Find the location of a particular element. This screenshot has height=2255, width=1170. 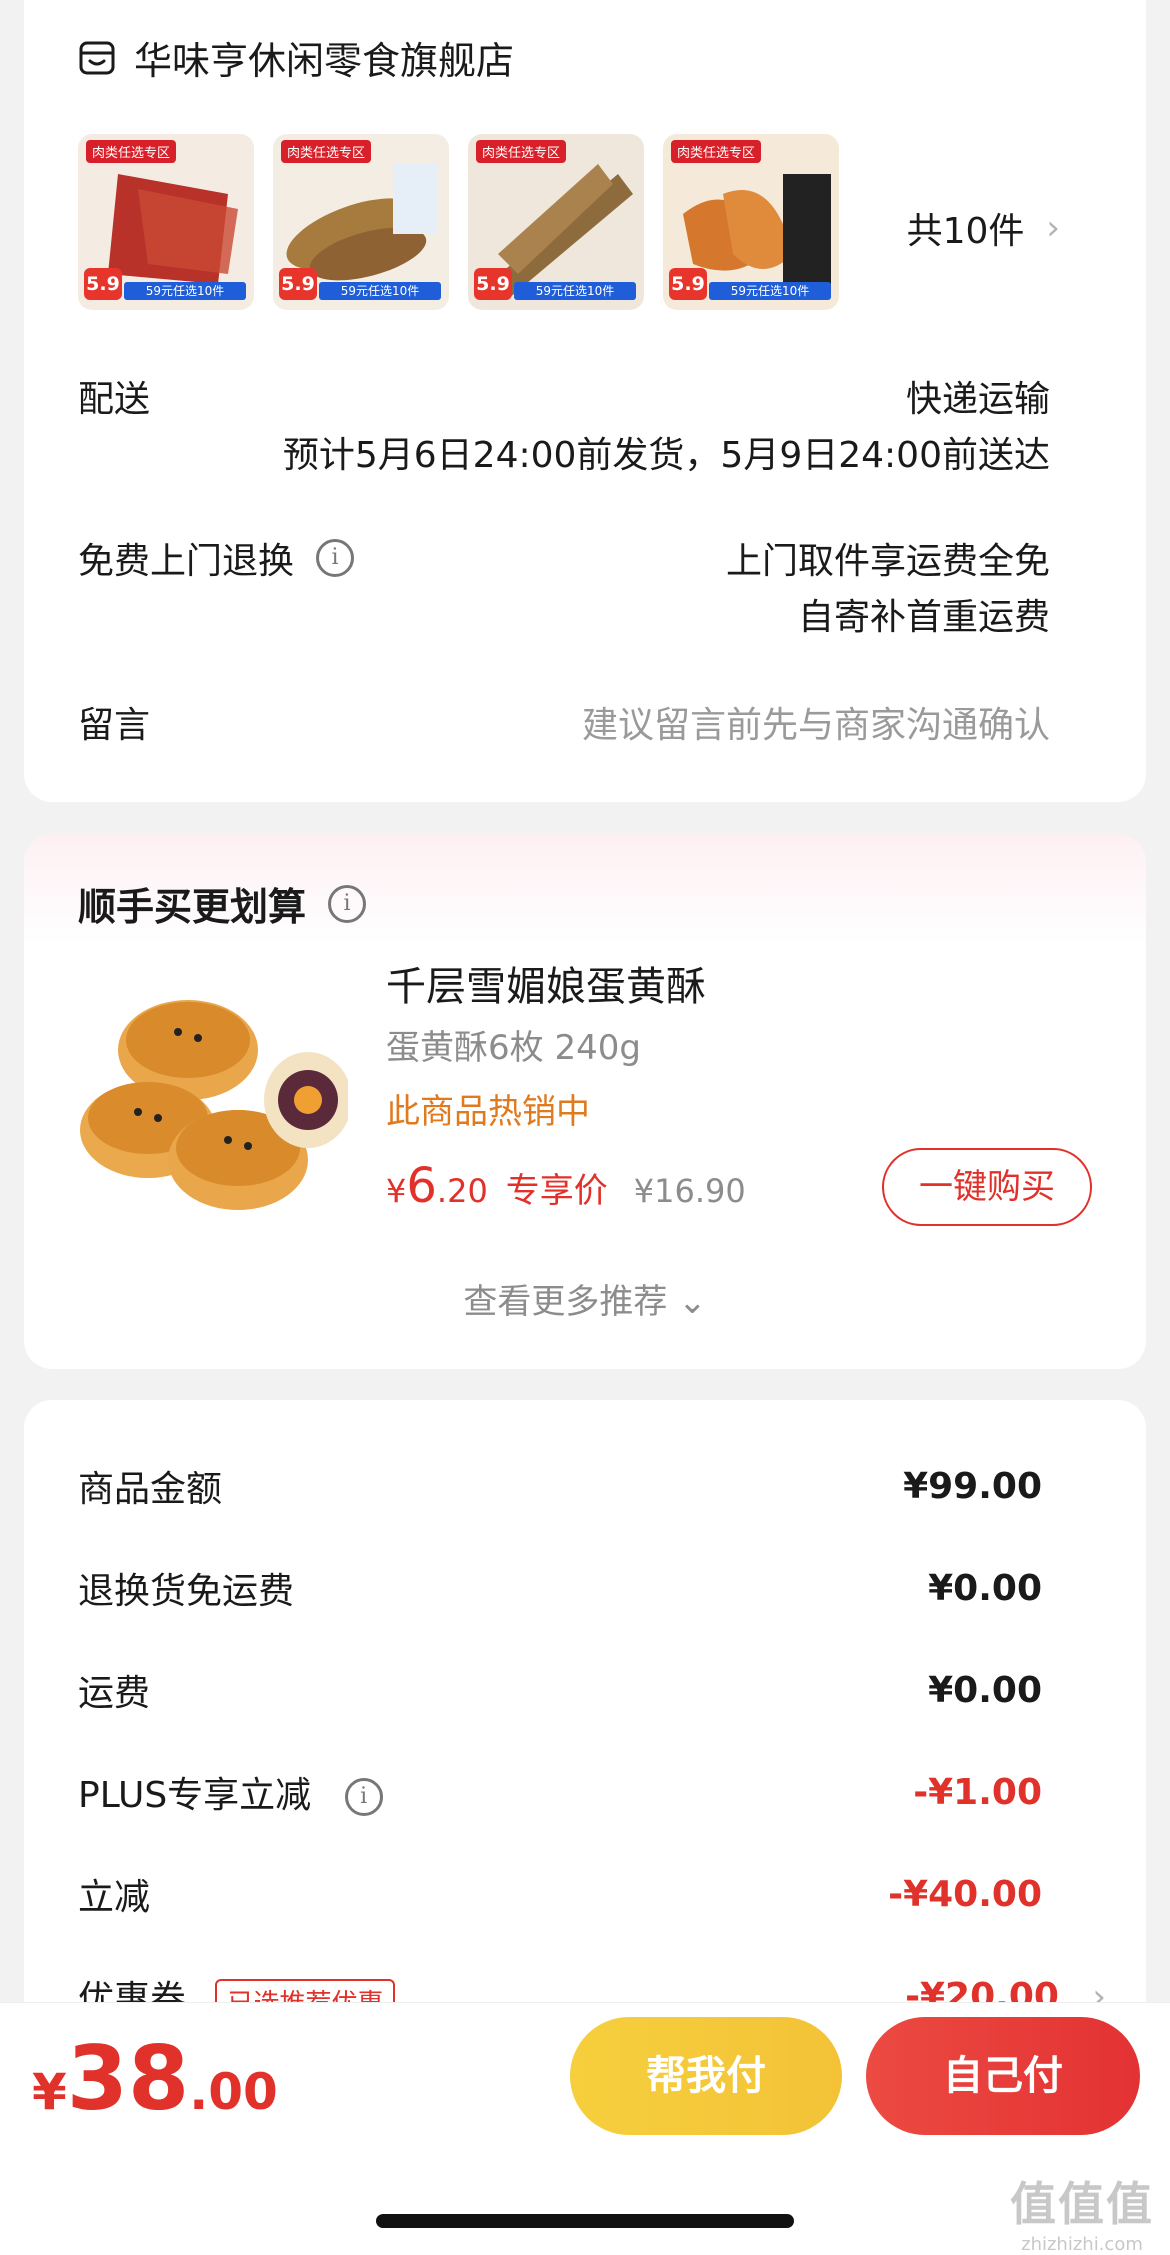

summary-value: -¥1.00 is located at coordinates (977, 1792).